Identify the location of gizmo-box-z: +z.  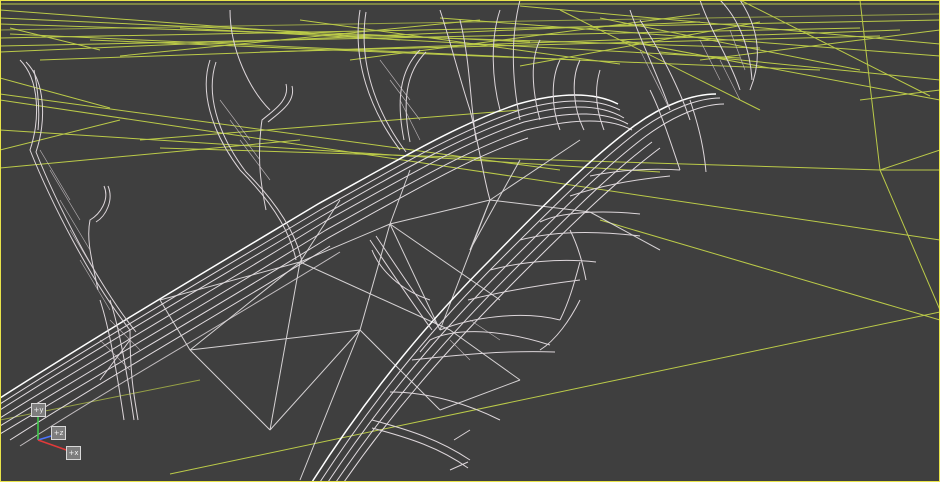
(58, 433).